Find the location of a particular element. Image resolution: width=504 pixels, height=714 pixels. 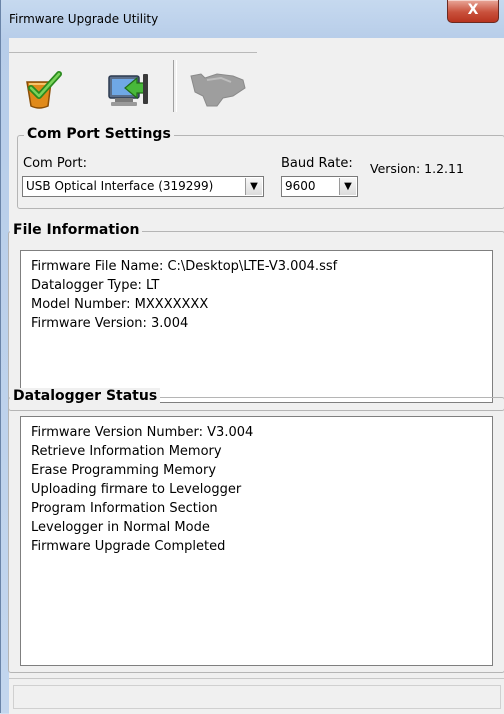

upload-computer-icon is located at coordinates (128, 90).